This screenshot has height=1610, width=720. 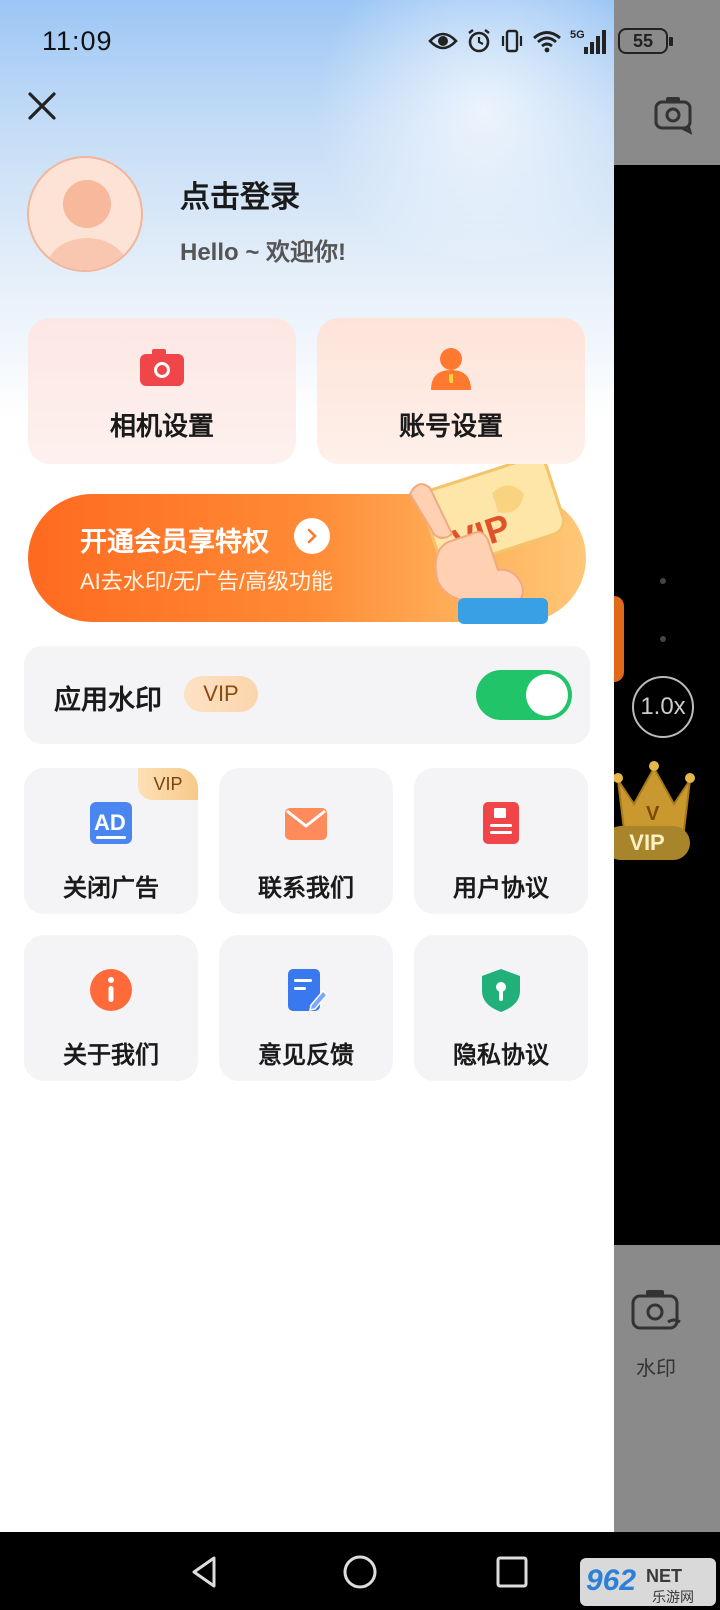 What do you see at coordinates (657, 1309) in the screenshot?
I see `watermark-icon` at bounding box center [657, 1309].